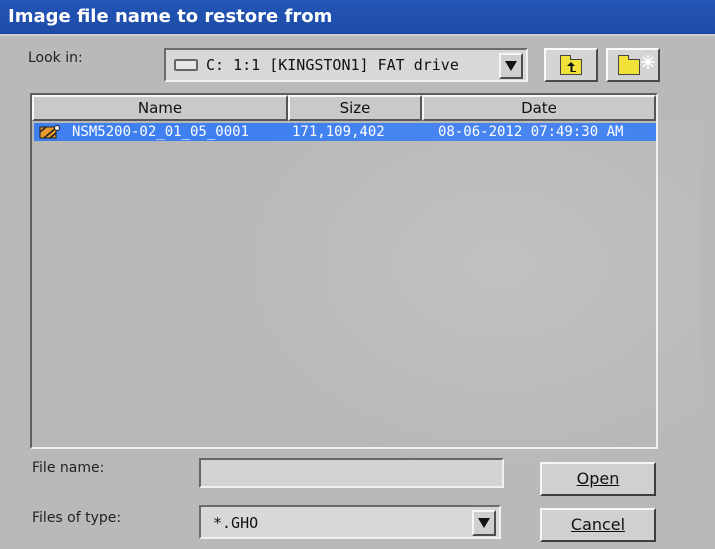 Image resolution: width=715 pixels, height=549 pixels. I want to click on file-date-cell: 08-06-2012 07:49:30 AM, so click(531, 132).